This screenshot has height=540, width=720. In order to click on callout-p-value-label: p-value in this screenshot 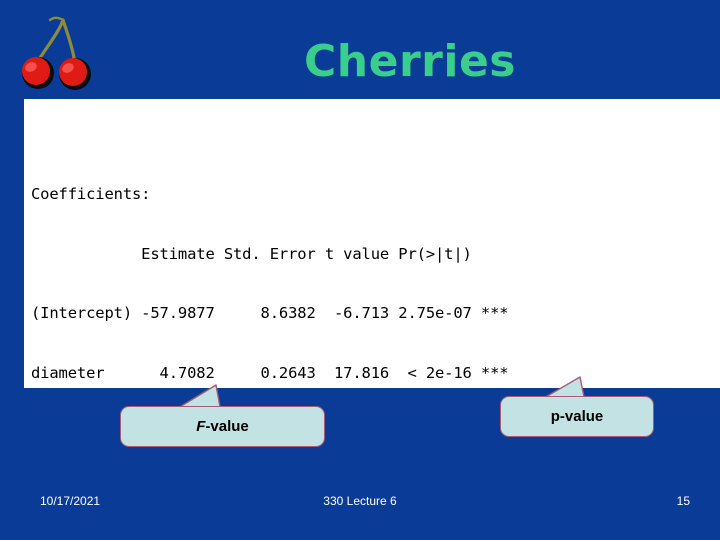, I will do `click(577, 416)`.